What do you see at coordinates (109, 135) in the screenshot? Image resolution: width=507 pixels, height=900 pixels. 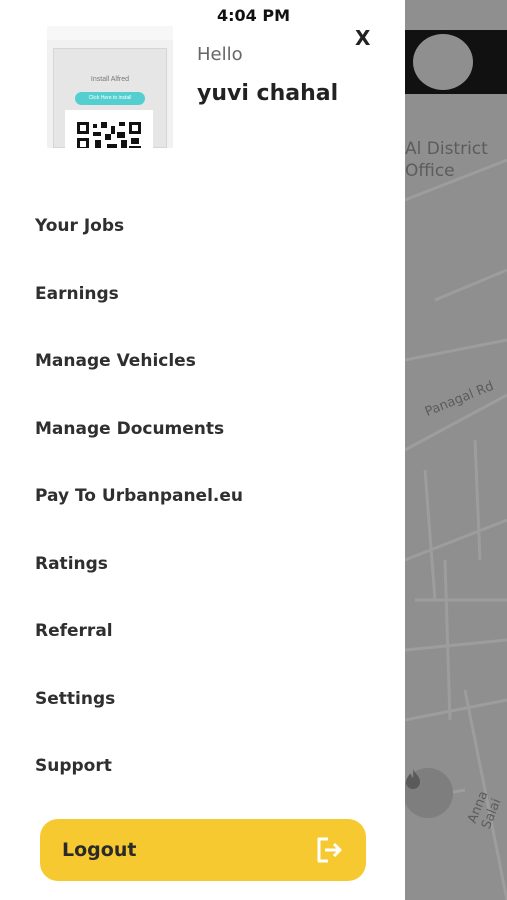 I see `qr-code-icon` at bounding box center [109, 135].